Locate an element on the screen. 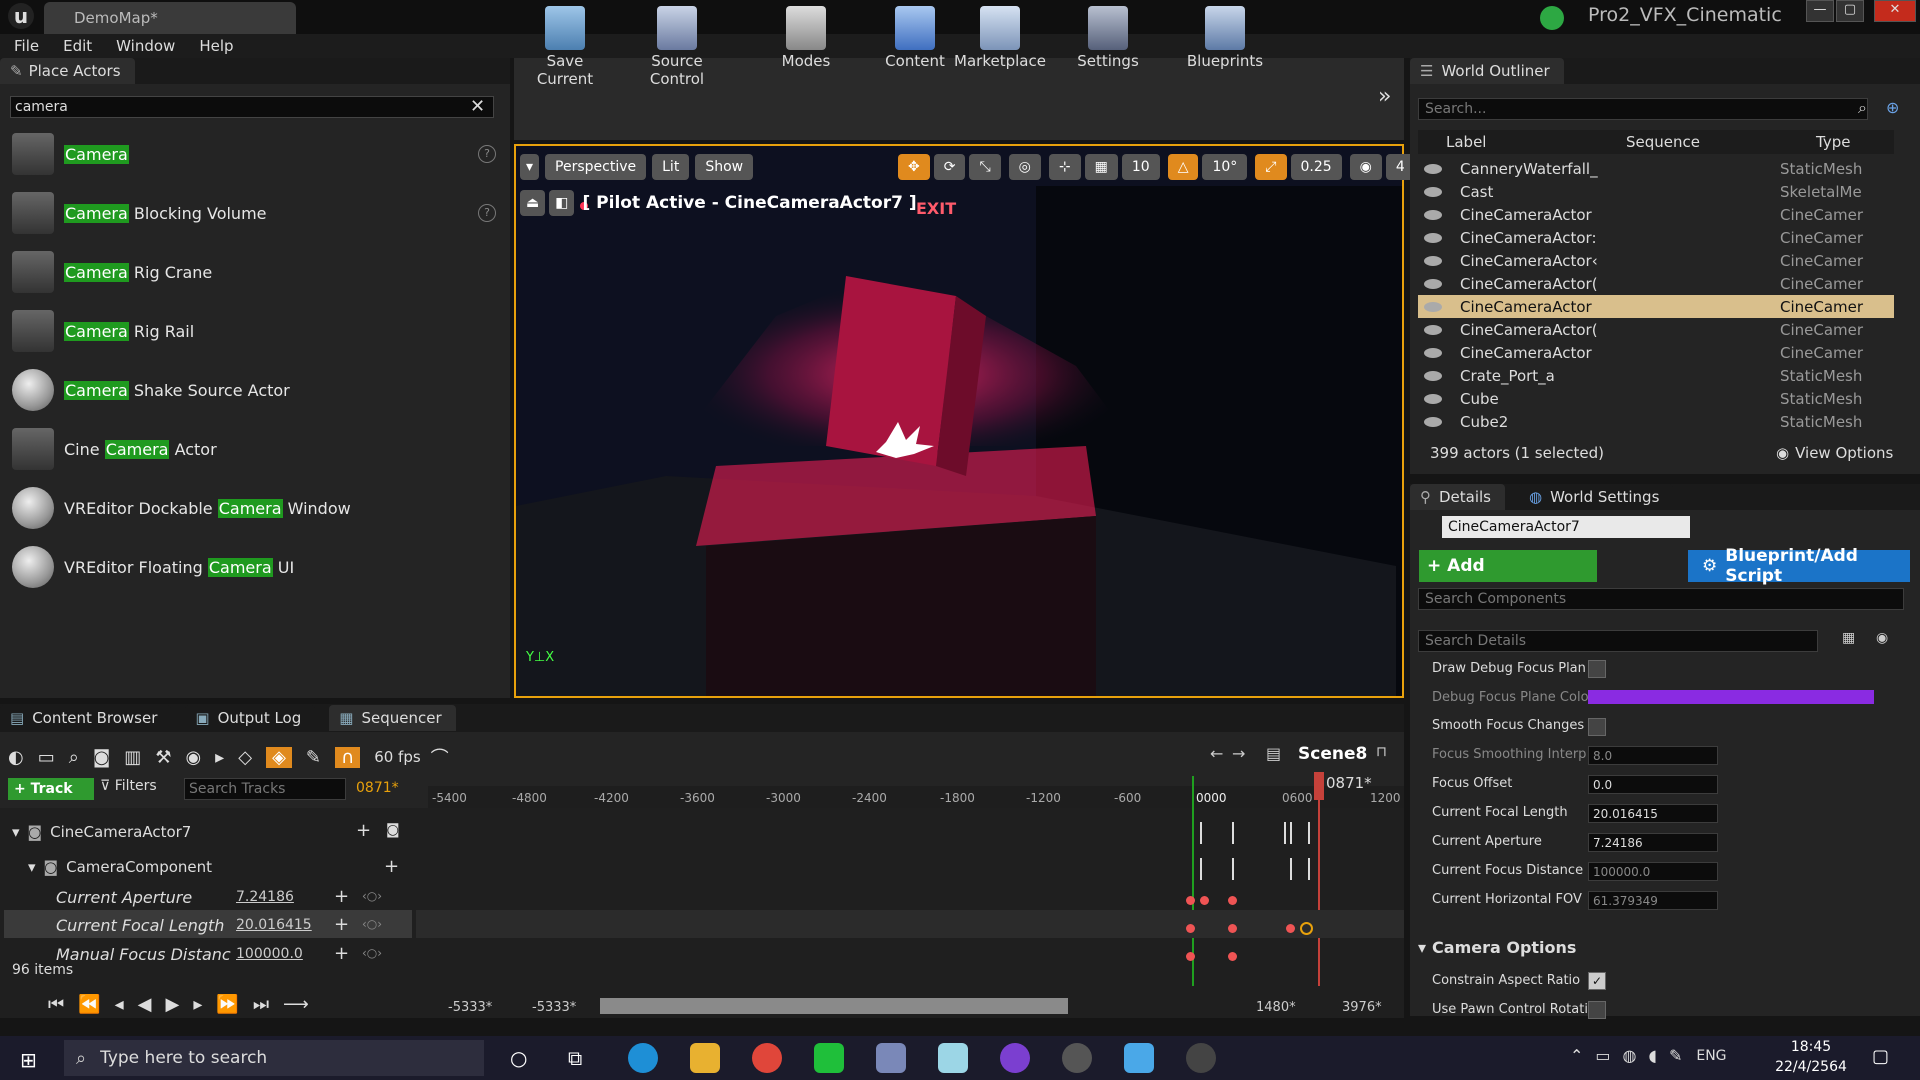  navigate-back-icon: ← is located at coordinates (1216, 753).